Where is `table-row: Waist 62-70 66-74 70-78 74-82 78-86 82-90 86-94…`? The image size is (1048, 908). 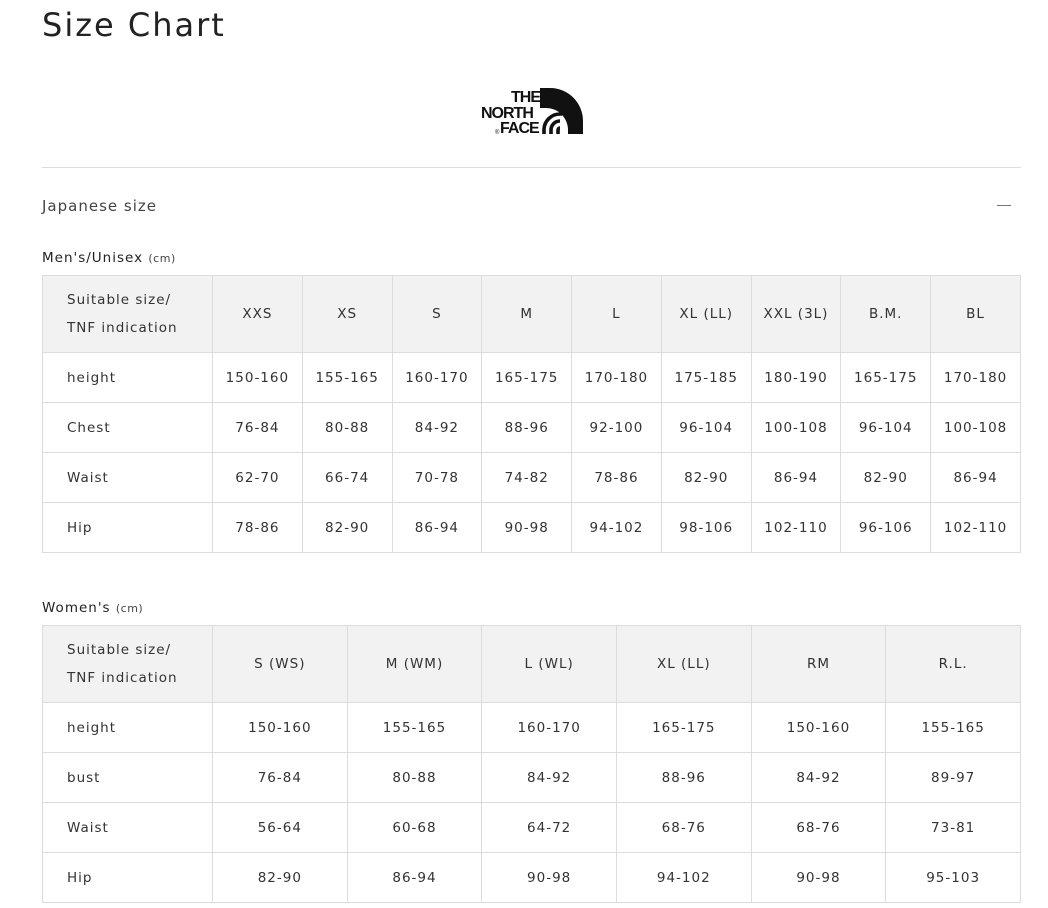
table-row: Waist 62-70 66-74 70-78 74-82 78-86 82-90 86-94… is located at coordinates (531, 477).